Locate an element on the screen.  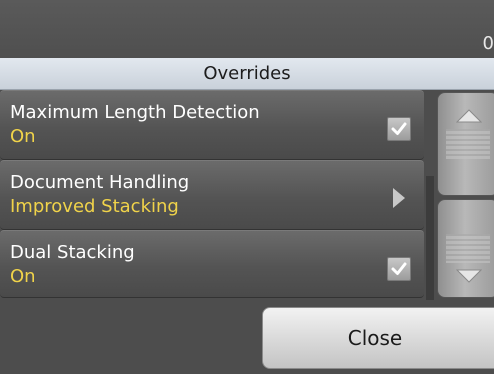
item-title: Maximum Length Detection is located at coordinates (135, 112).